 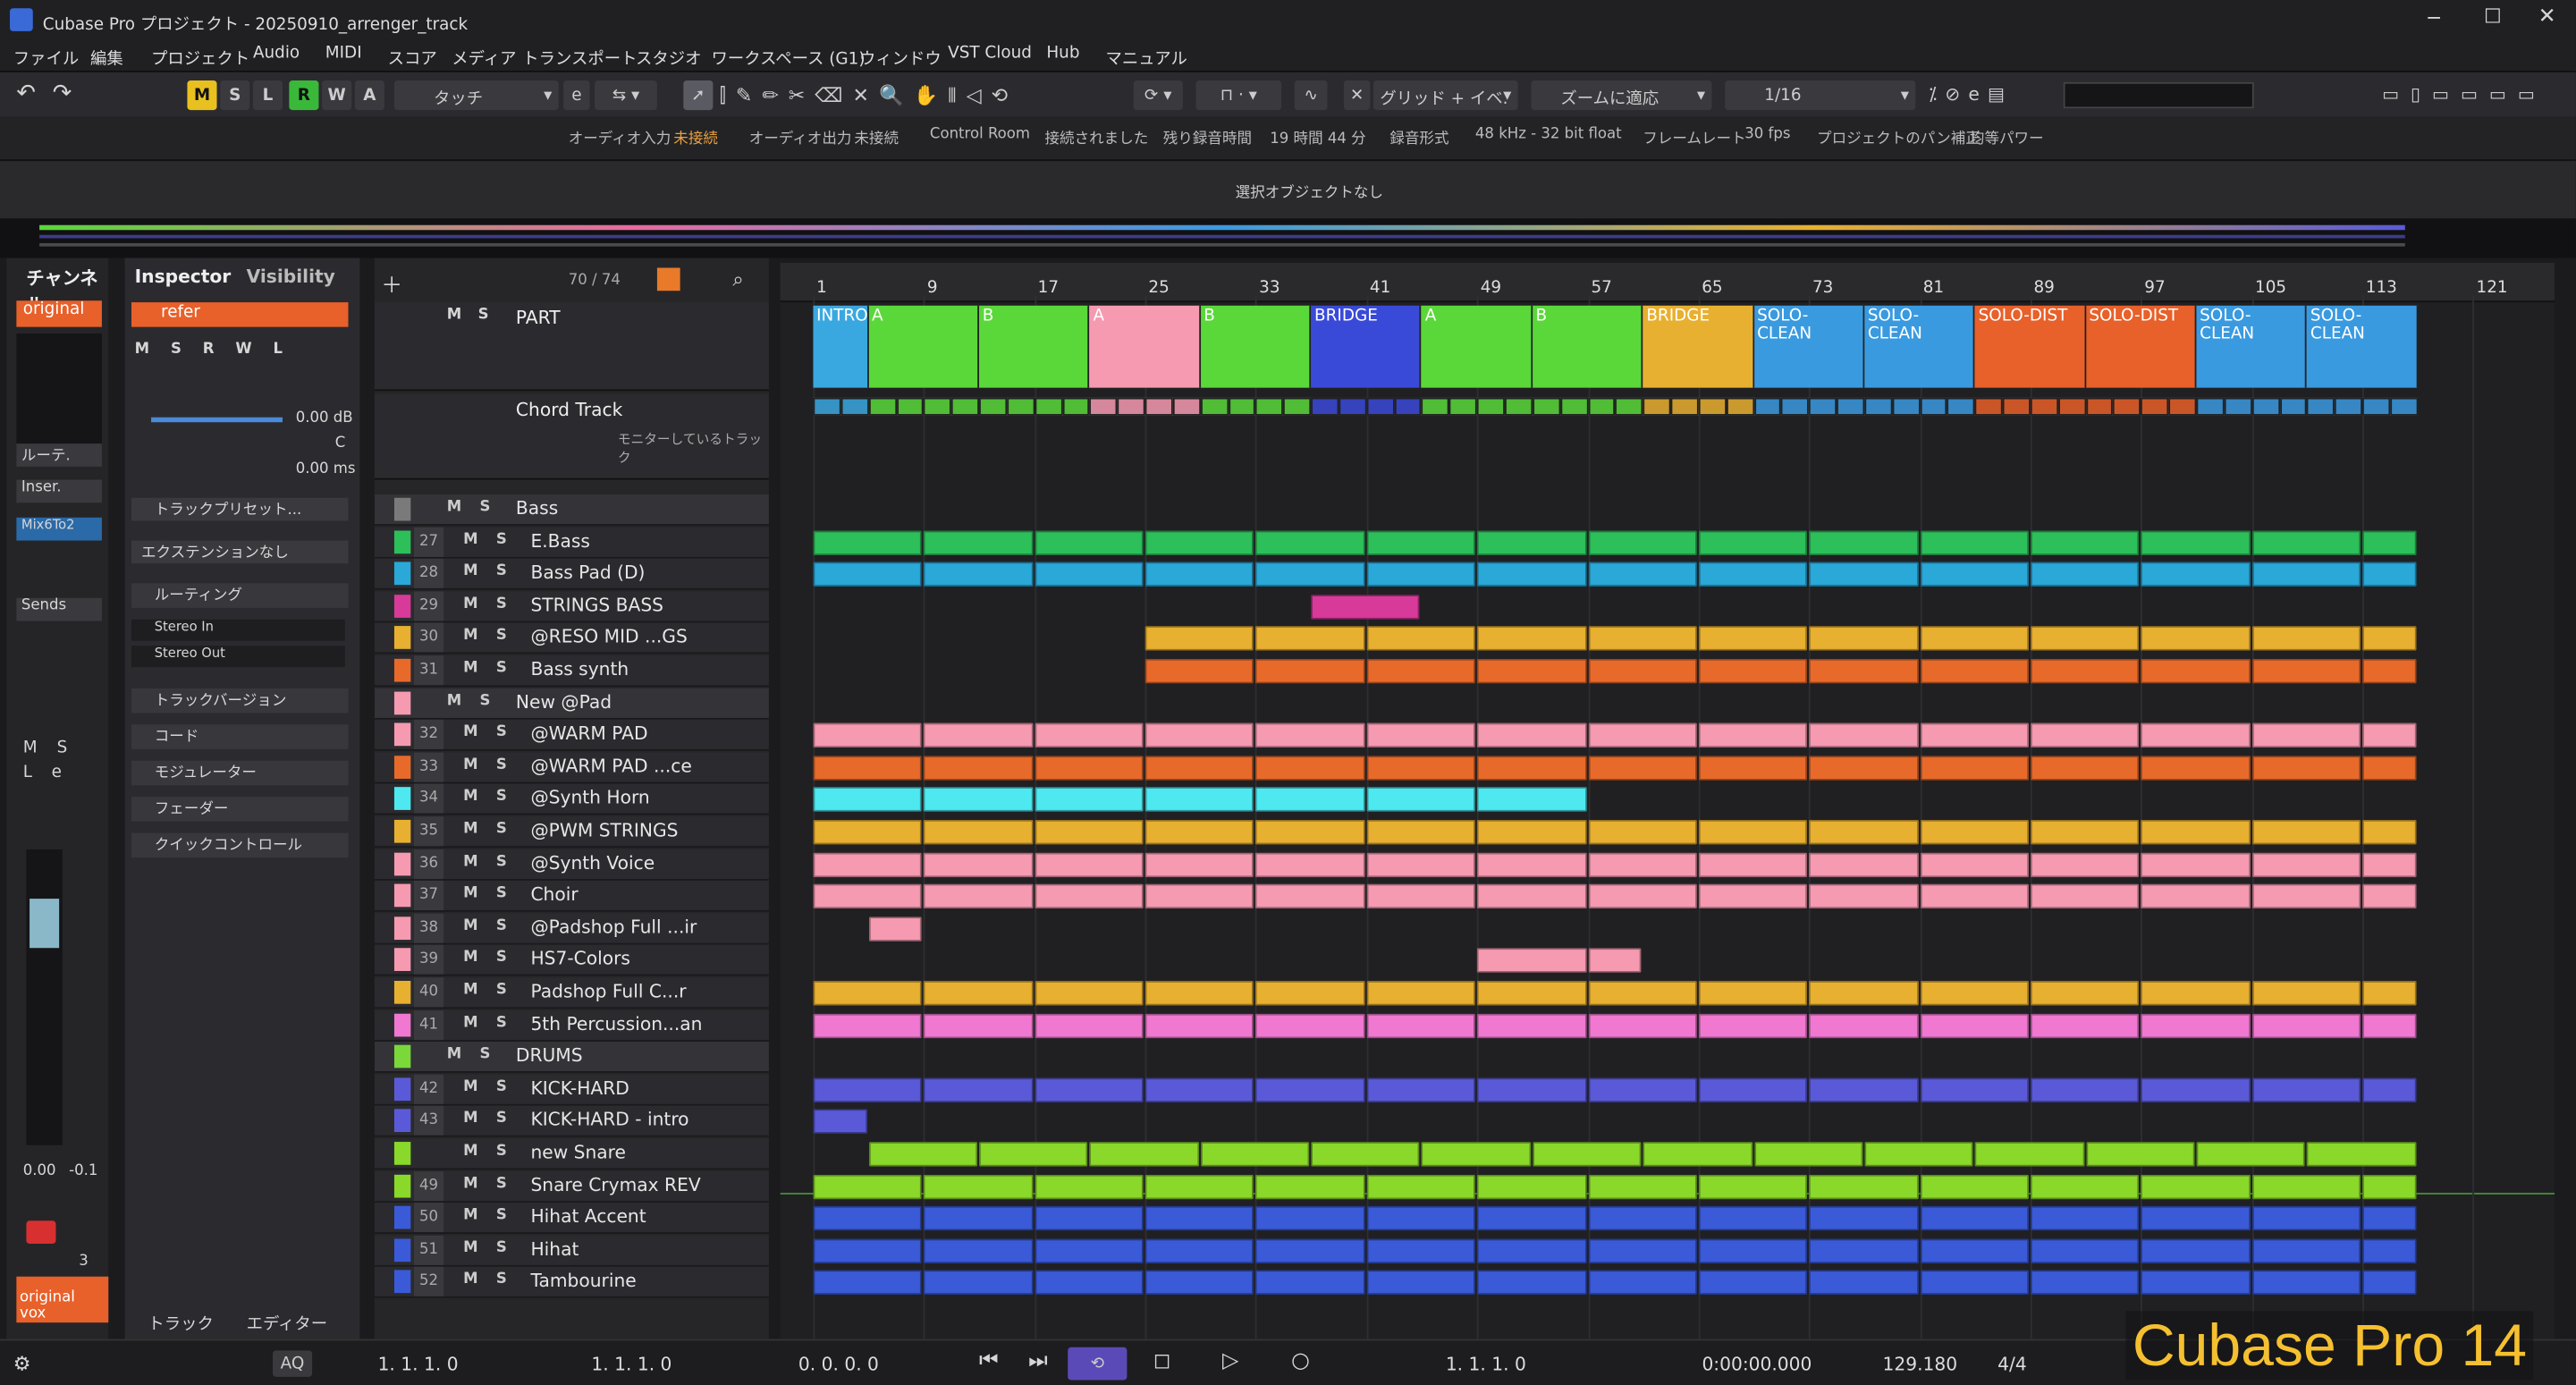 I want to click on home-icon, so click(x=668, y=279).